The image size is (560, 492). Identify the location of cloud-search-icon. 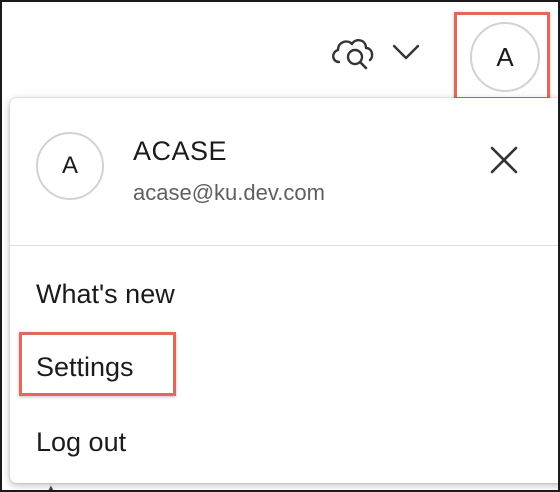
(353, 54).